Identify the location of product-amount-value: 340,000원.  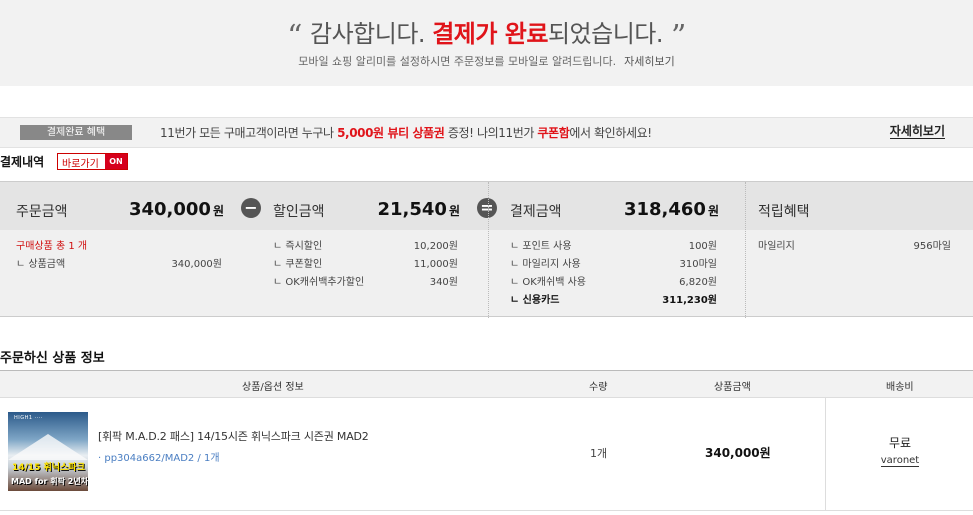
(196, 264).